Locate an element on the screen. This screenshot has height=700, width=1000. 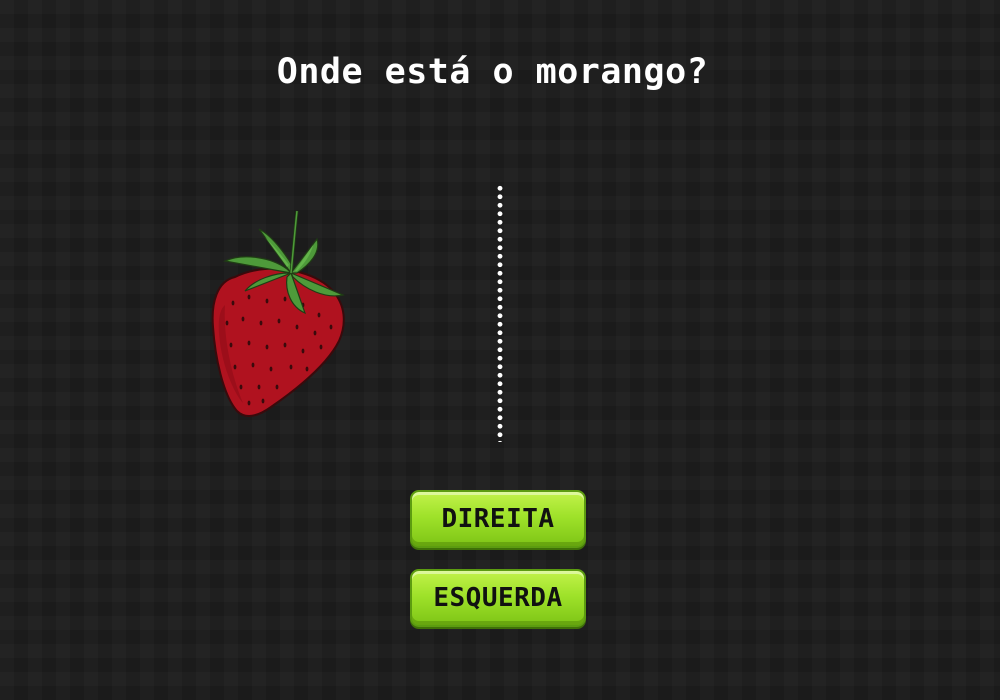
left-button-label: ESQUERDA is located at coordinates (498, 598).